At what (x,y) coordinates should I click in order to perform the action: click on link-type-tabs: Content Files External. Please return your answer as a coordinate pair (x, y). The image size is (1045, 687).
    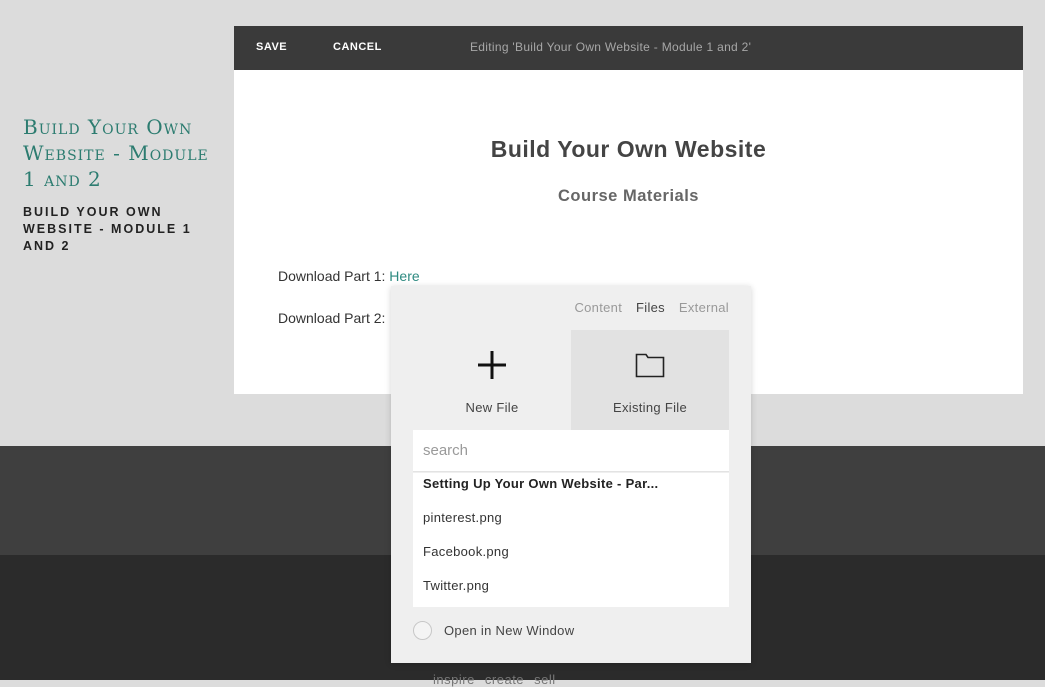
    Looking at the image, I should click on (646, 307).